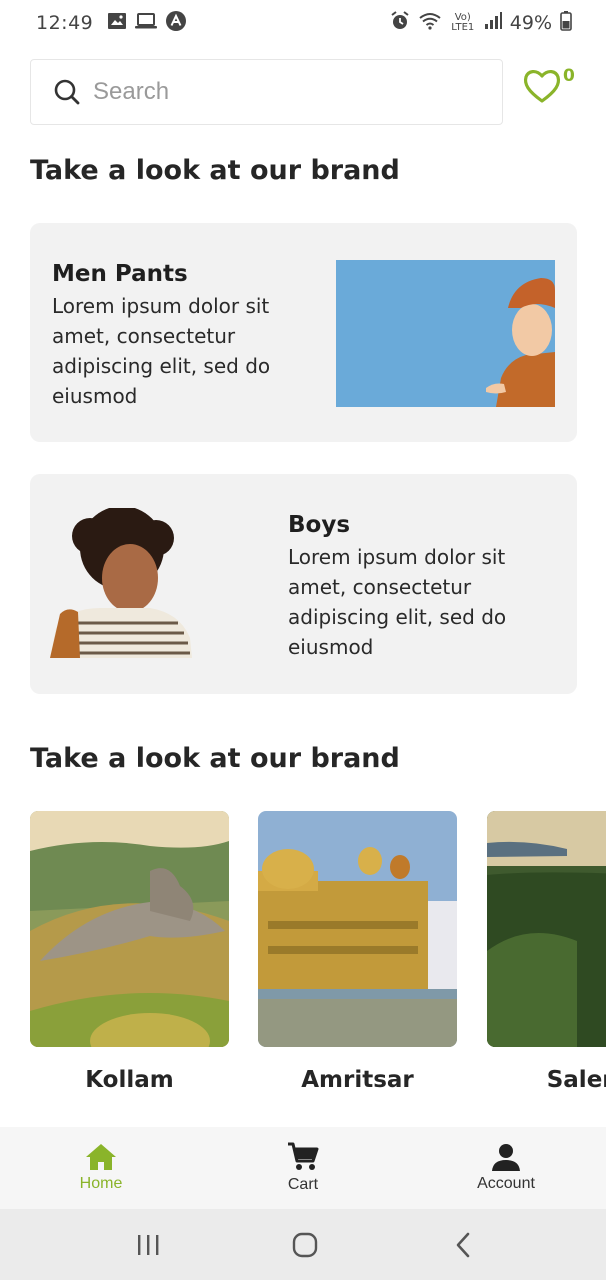 Image resolution: width=606 pixels, height=1280 pixels. I want to click on alarm-icon, so click(400, 23).